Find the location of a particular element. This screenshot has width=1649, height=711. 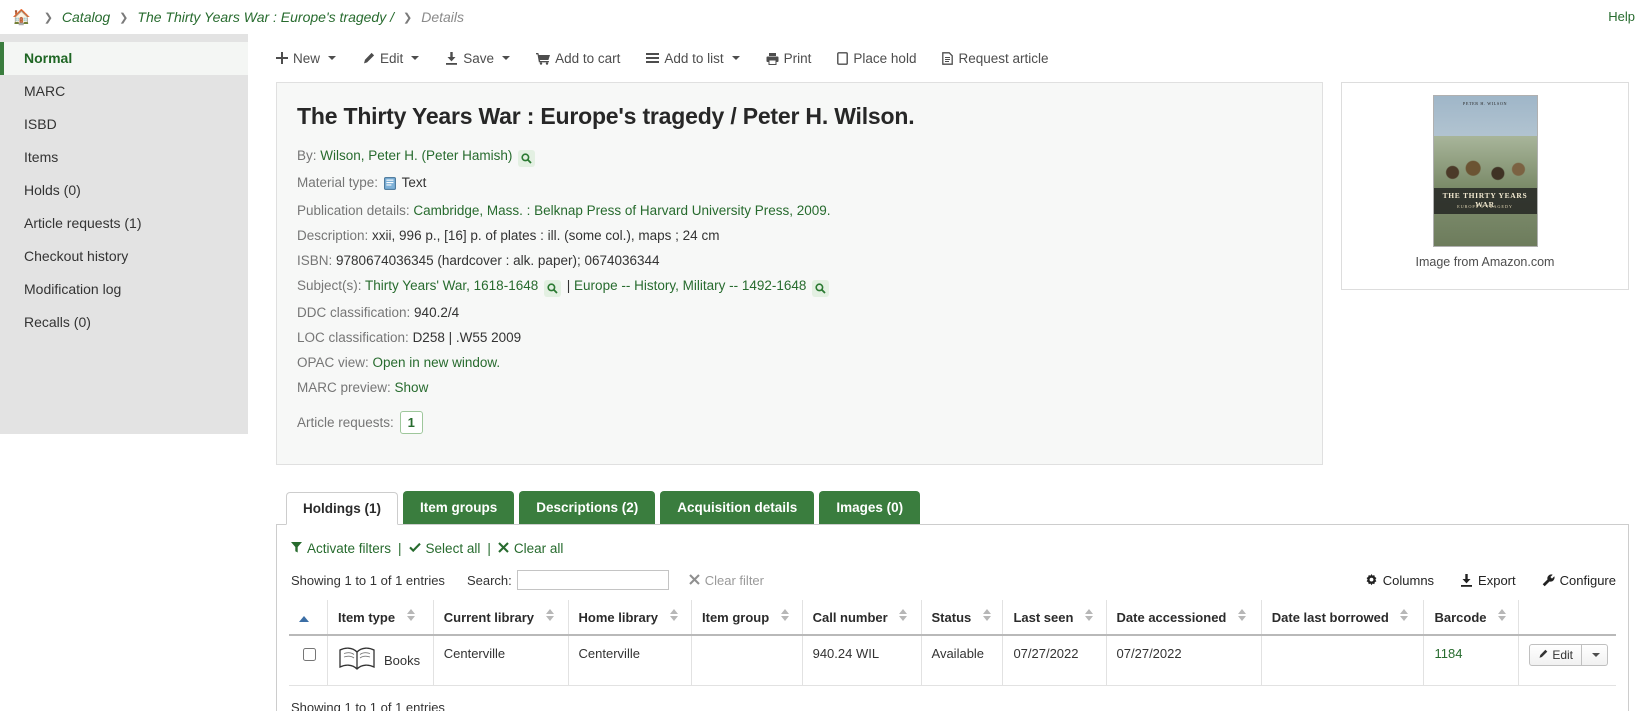

add-to-cart-button: Add to cart is located at coordinates (578, 58).